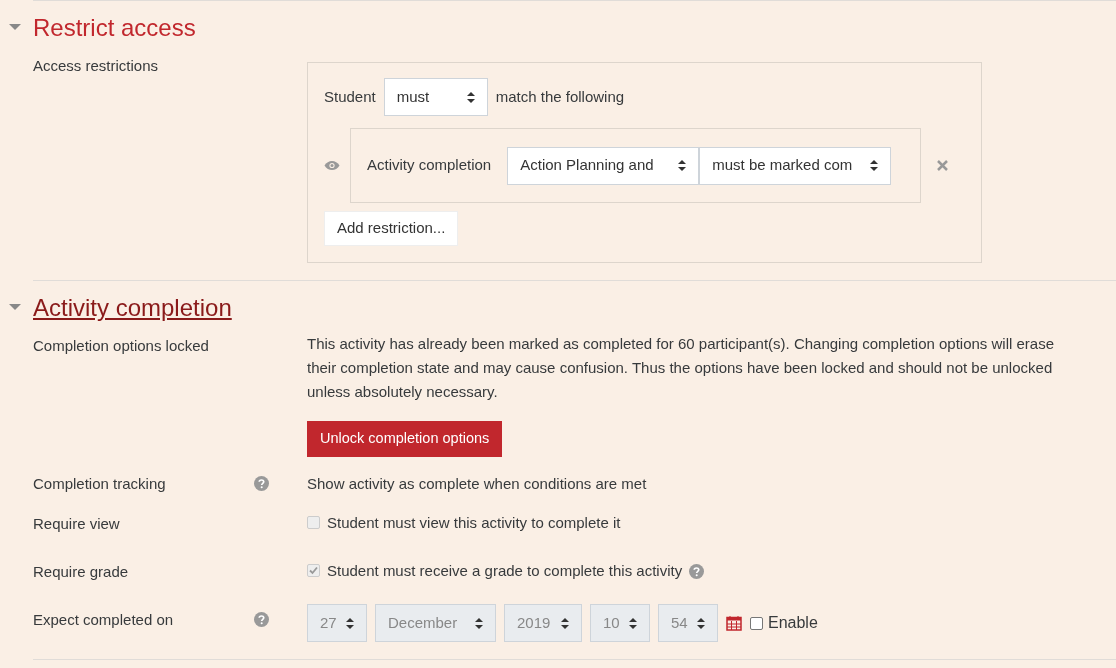  Describe the element at coordinates (435, 97) in the screenshot. I see `dropdown-select: must` at that location.